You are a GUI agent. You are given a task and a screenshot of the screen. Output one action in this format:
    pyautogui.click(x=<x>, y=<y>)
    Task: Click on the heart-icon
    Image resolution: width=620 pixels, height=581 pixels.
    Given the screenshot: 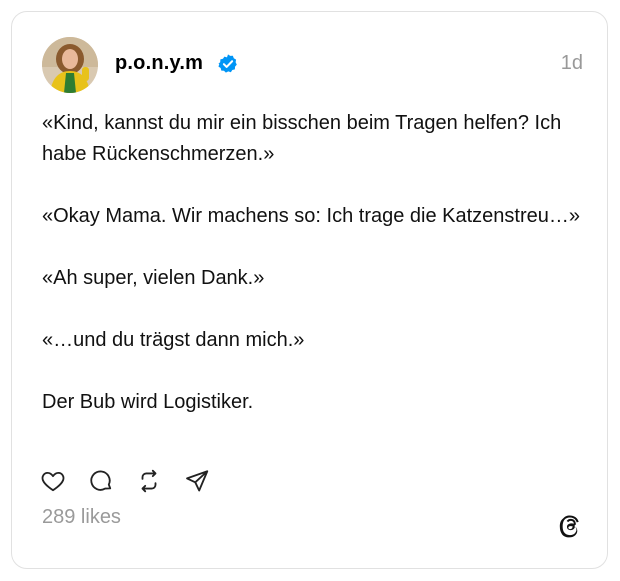 What is the action you would take?
    pyautogui.click(x=53, y=481)
    